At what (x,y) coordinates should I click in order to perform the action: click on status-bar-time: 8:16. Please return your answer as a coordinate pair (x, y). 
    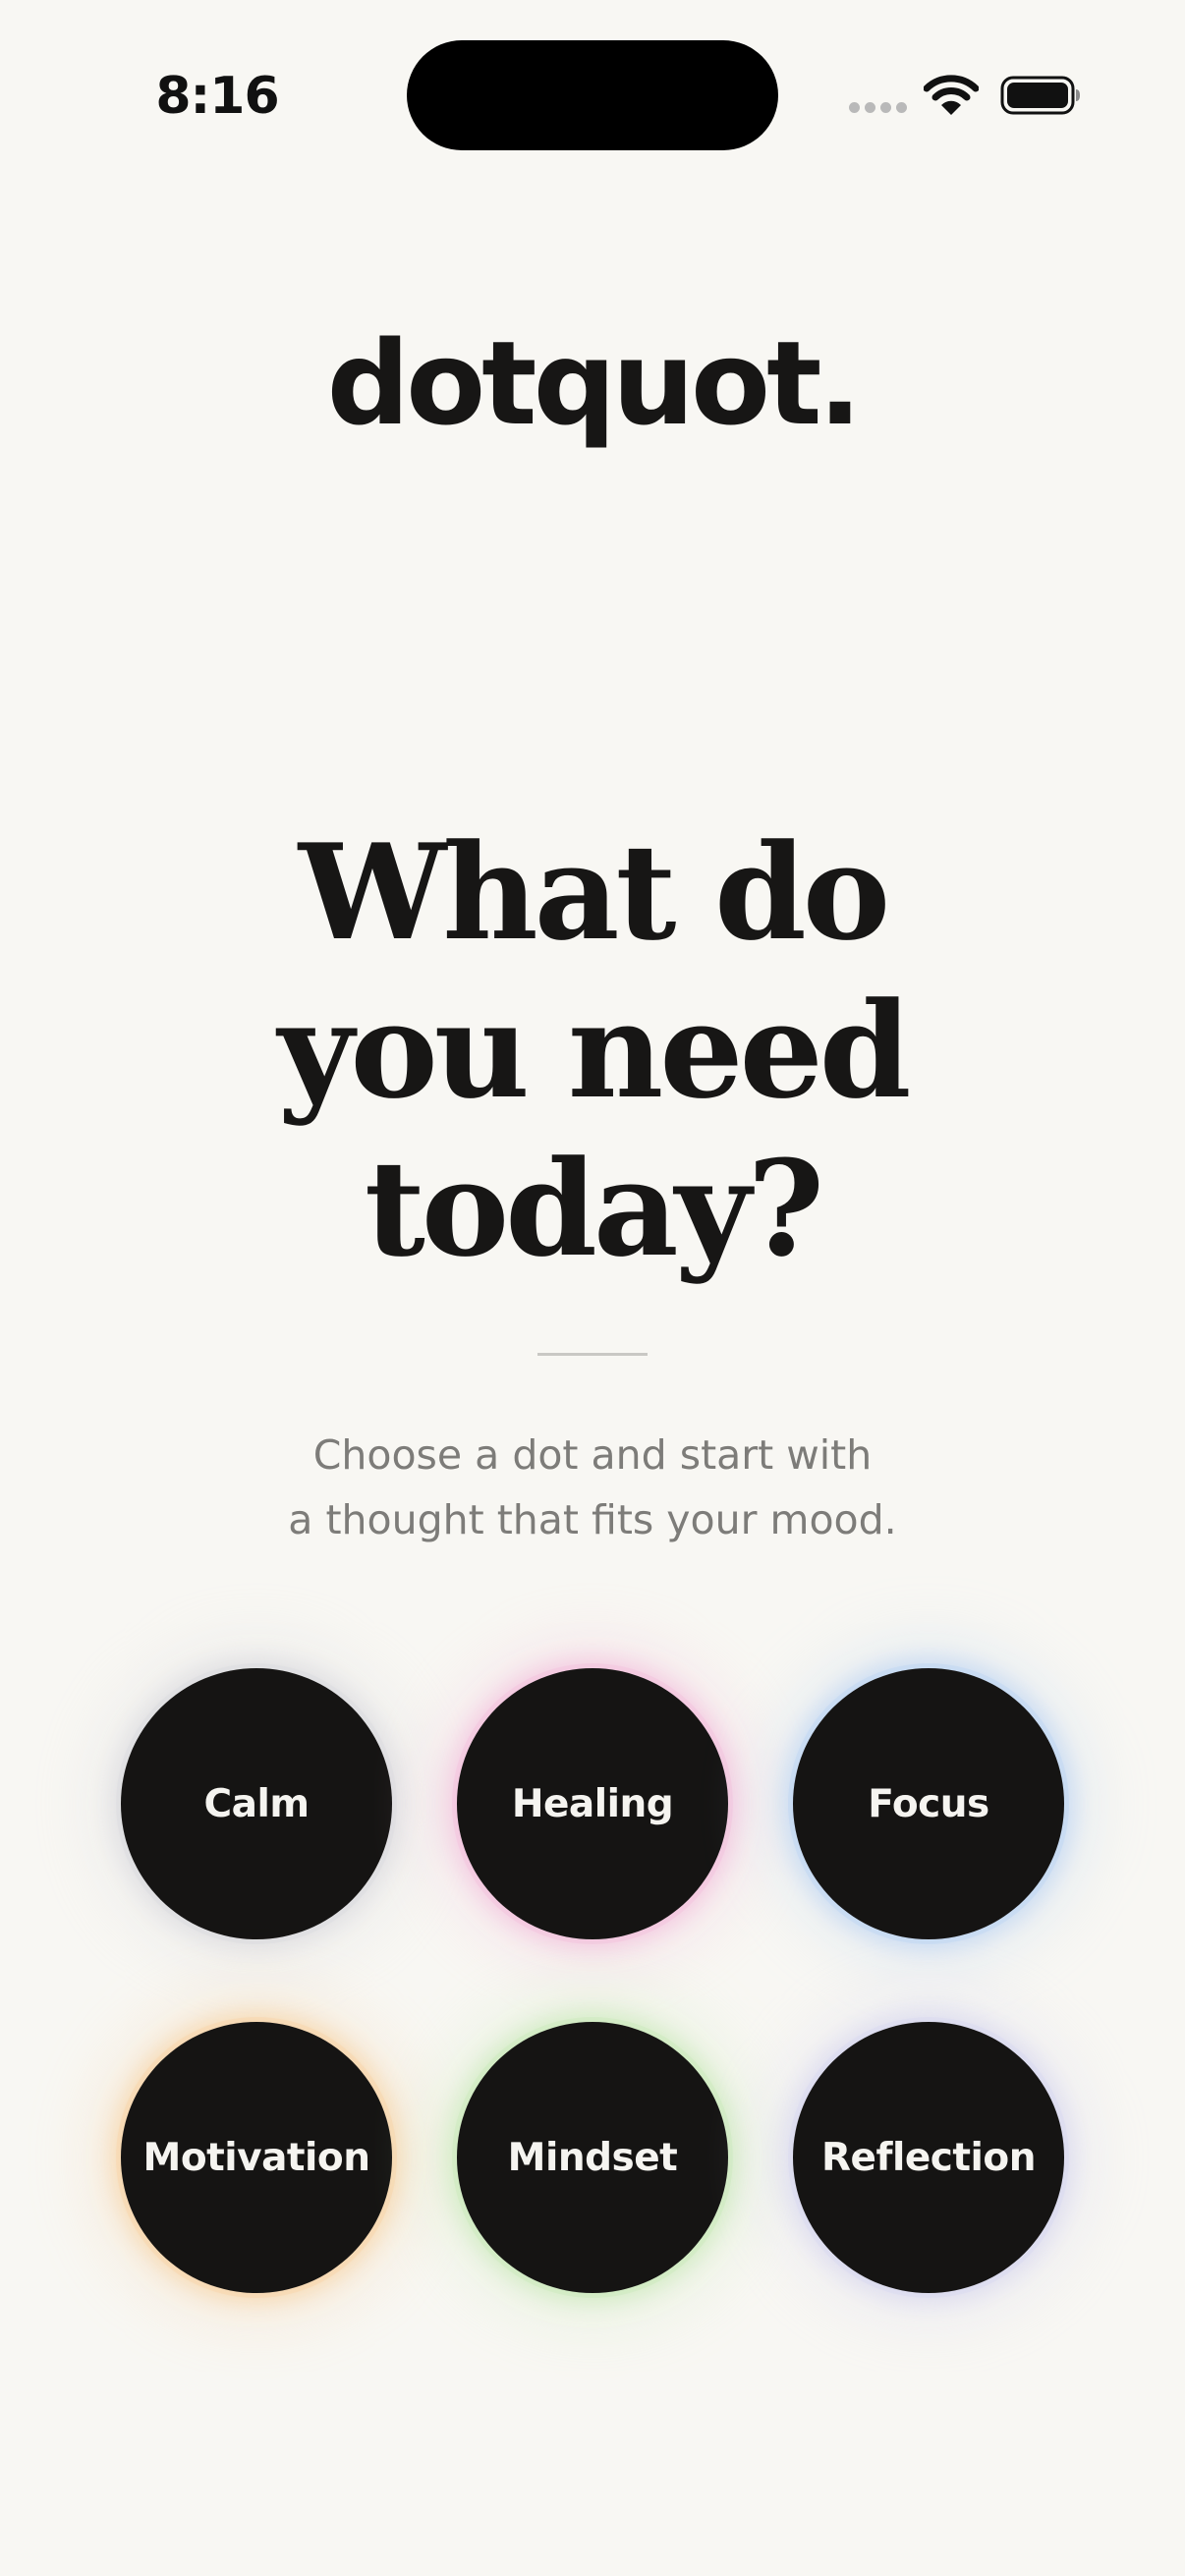
    Looking at the image, I should click on (217, 96).